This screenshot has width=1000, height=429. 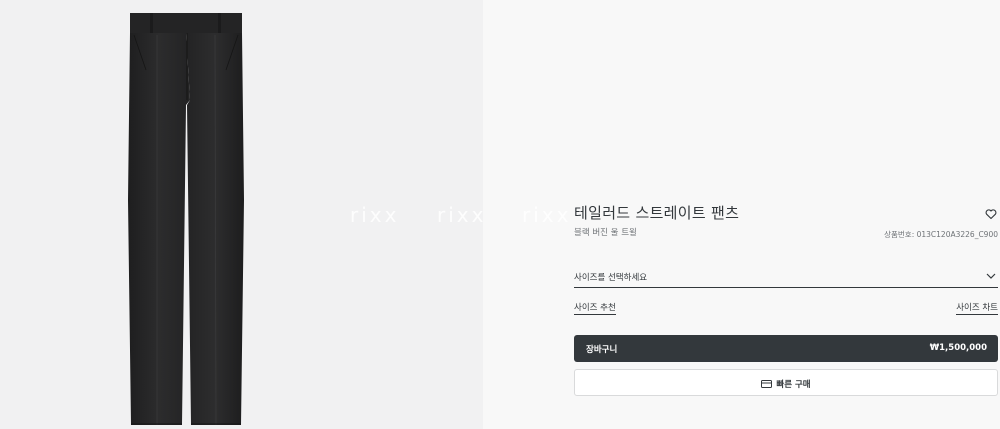 I want to click on product-color: 블랙 버진 울 트윌, so click(x=605, y=233).